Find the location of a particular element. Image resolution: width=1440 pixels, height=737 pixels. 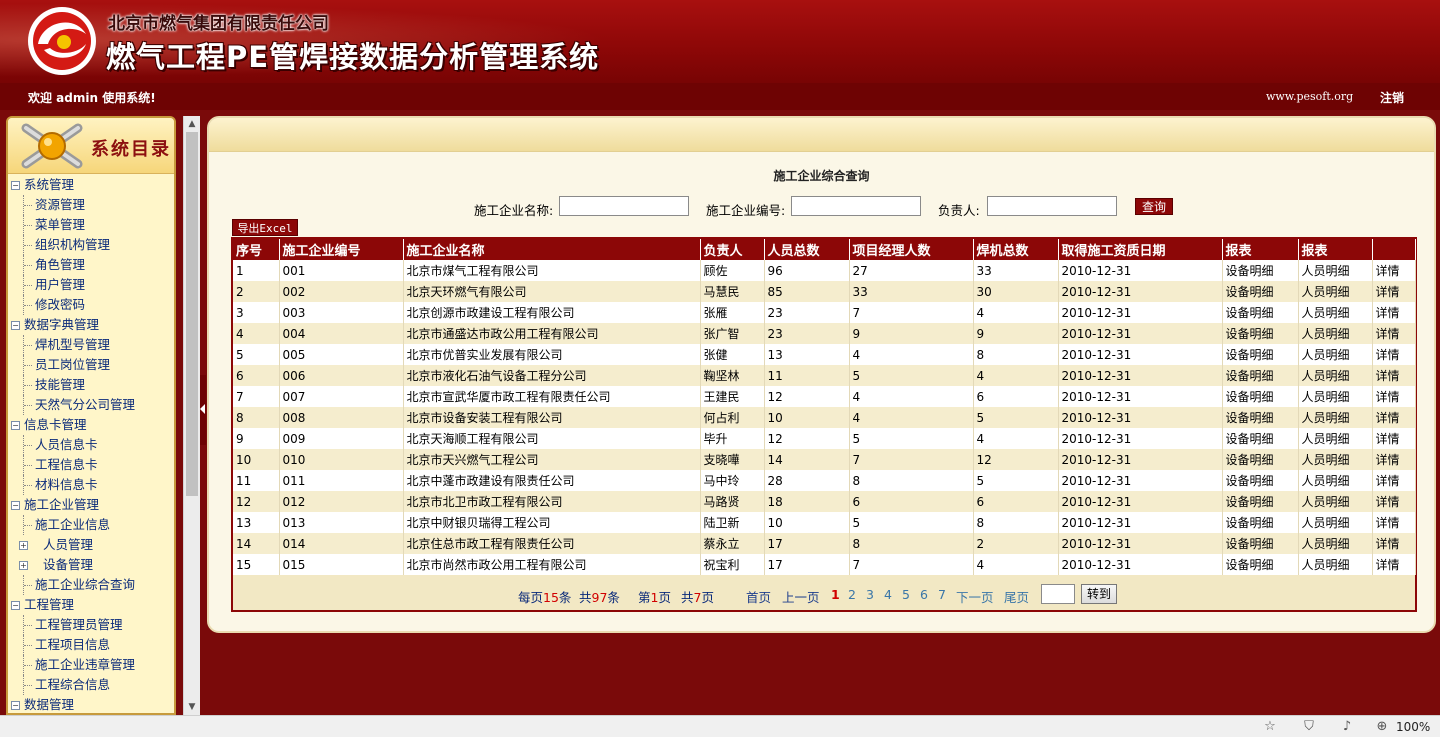

enterprise-code-input is located at coordinates (856, 206).